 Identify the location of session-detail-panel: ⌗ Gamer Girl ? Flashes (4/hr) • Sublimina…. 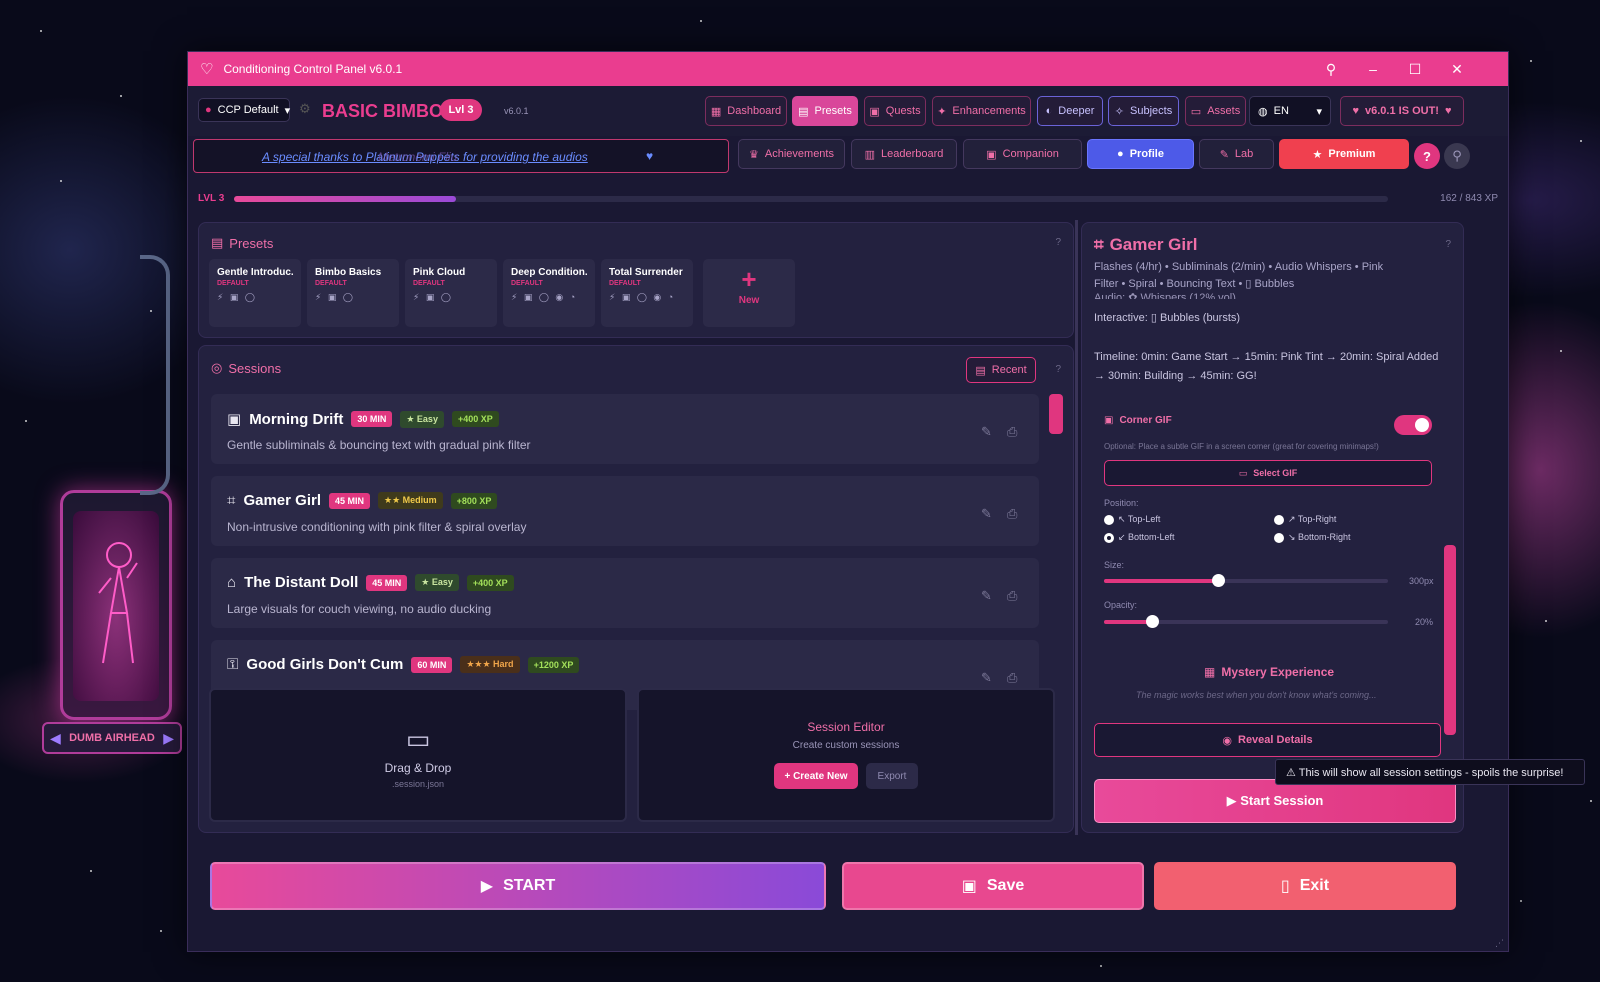
(1272, 527).